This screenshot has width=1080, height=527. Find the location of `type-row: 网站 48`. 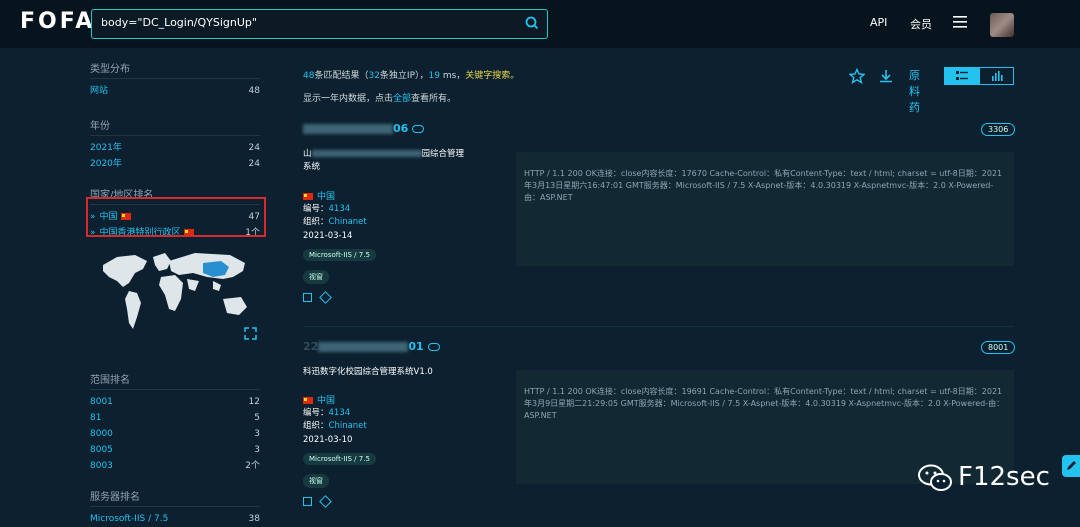

type-row: 网站 48 is located at coordinates (175, 91).